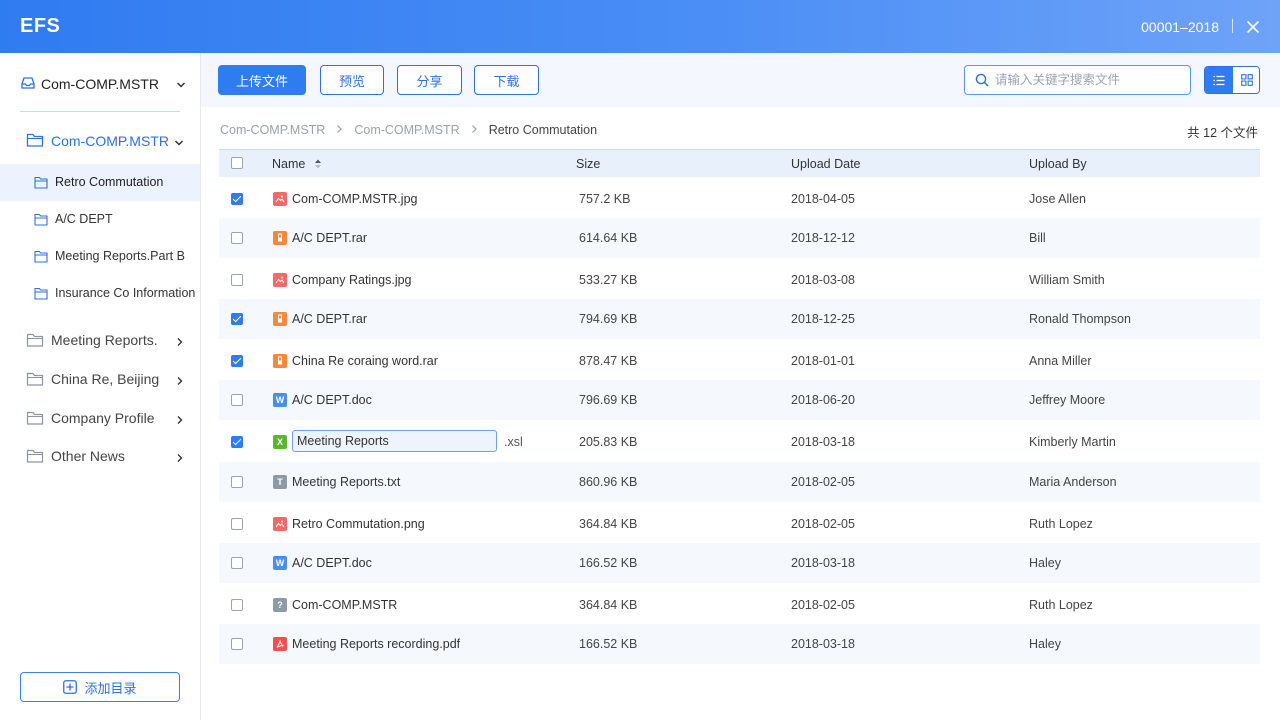 Image resolution: width=1280 pixels, height=720 pixels. What do you see at coordinates (181, 85) in the screenshot?
I see `chevron-down-icon` at bounding box center [181, 85].